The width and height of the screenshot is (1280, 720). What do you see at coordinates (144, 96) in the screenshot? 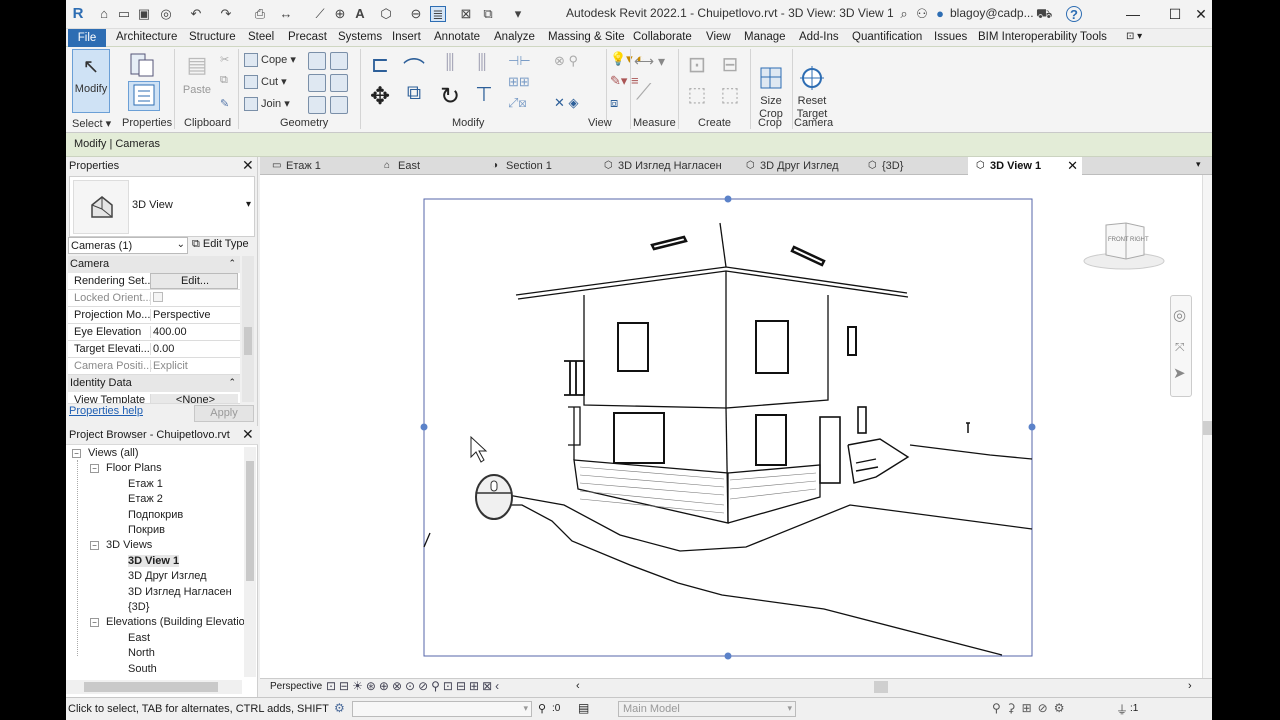
I see `properties-toggle-icon` at bounding box center [144, 96].